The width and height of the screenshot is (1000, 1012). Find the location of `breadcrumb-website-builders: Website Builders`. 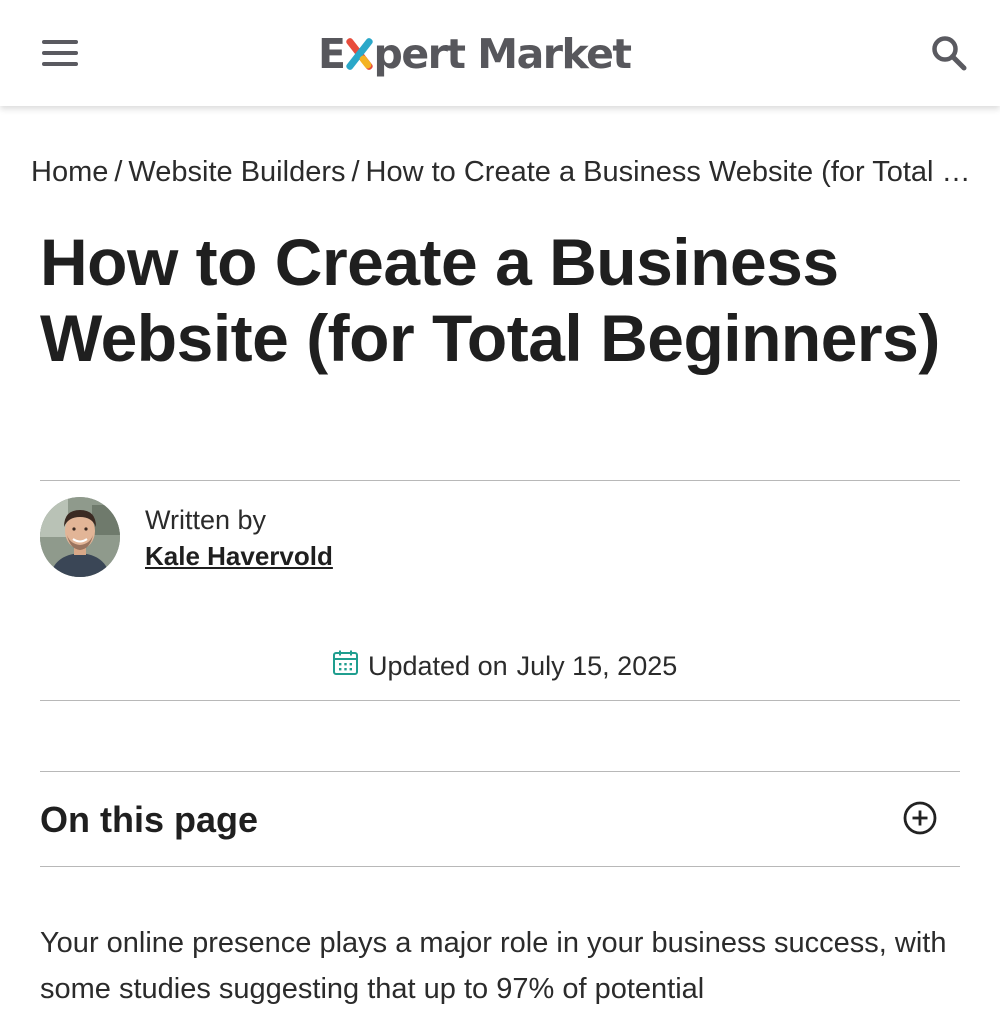

breadcrumb-website-builders: Website Builders is located at coordinates (236, 172).